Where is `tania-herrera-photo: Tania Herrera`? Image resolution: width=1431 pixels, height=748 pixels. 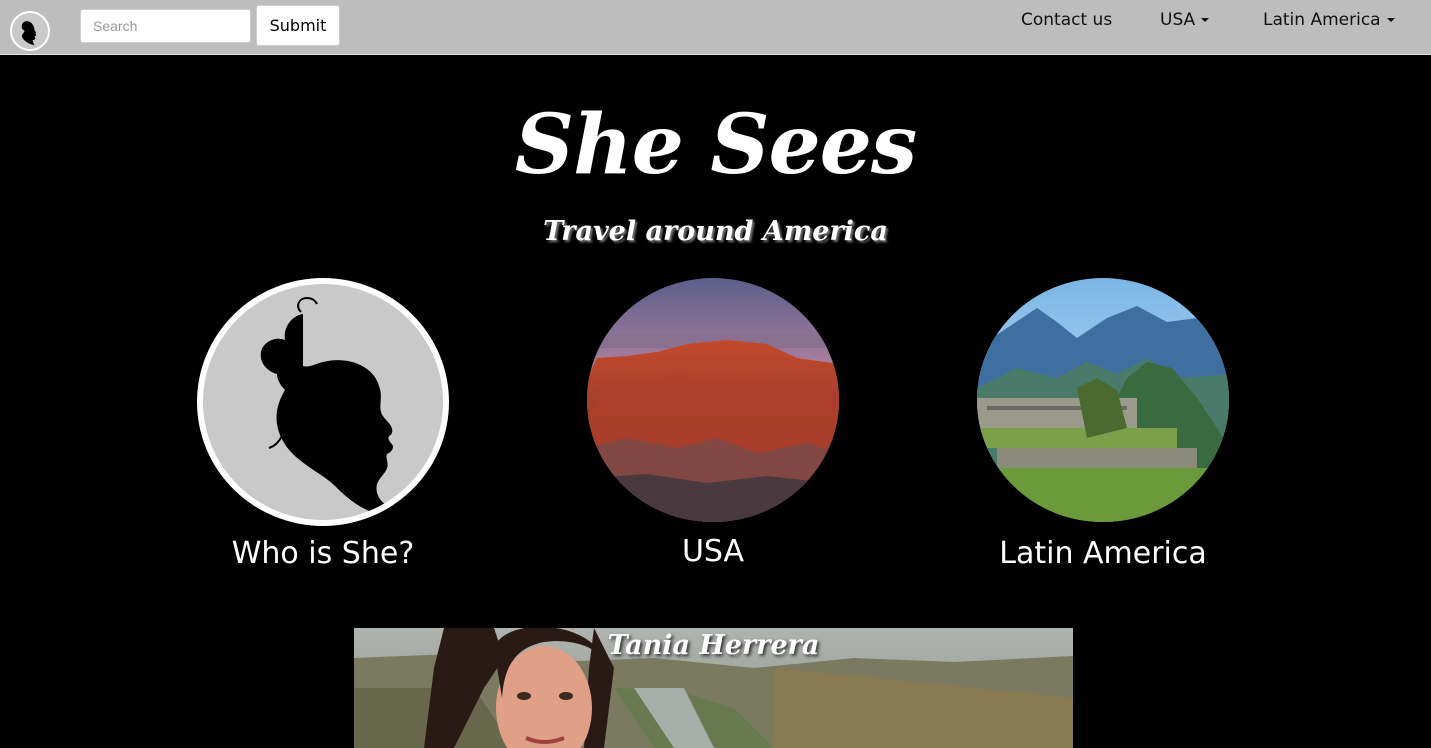
tania-herrera-photo: Tania Herrera is located at coordinates (713, 688).